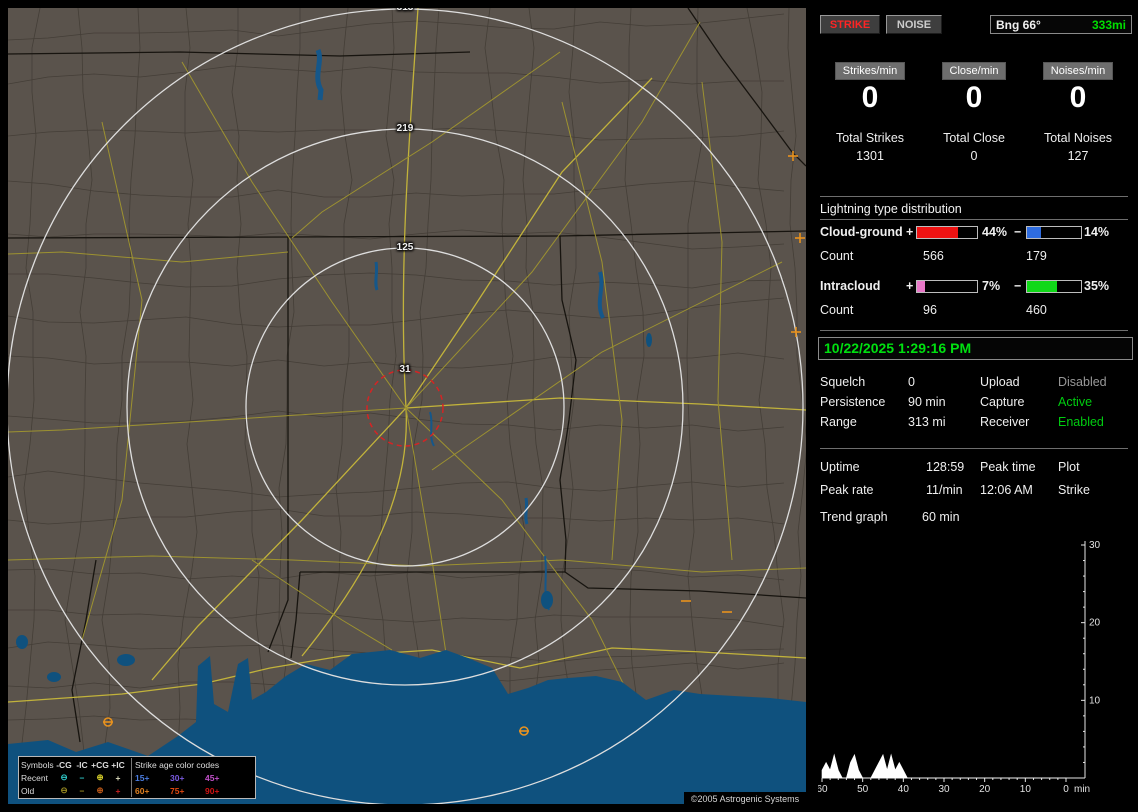 The width and height of the screenshot is (1138, 812). What do you see at coordinates (1078, 156) in the screenshot?
I see `total-noises-value: 127` at bounding box center [1078, 156].